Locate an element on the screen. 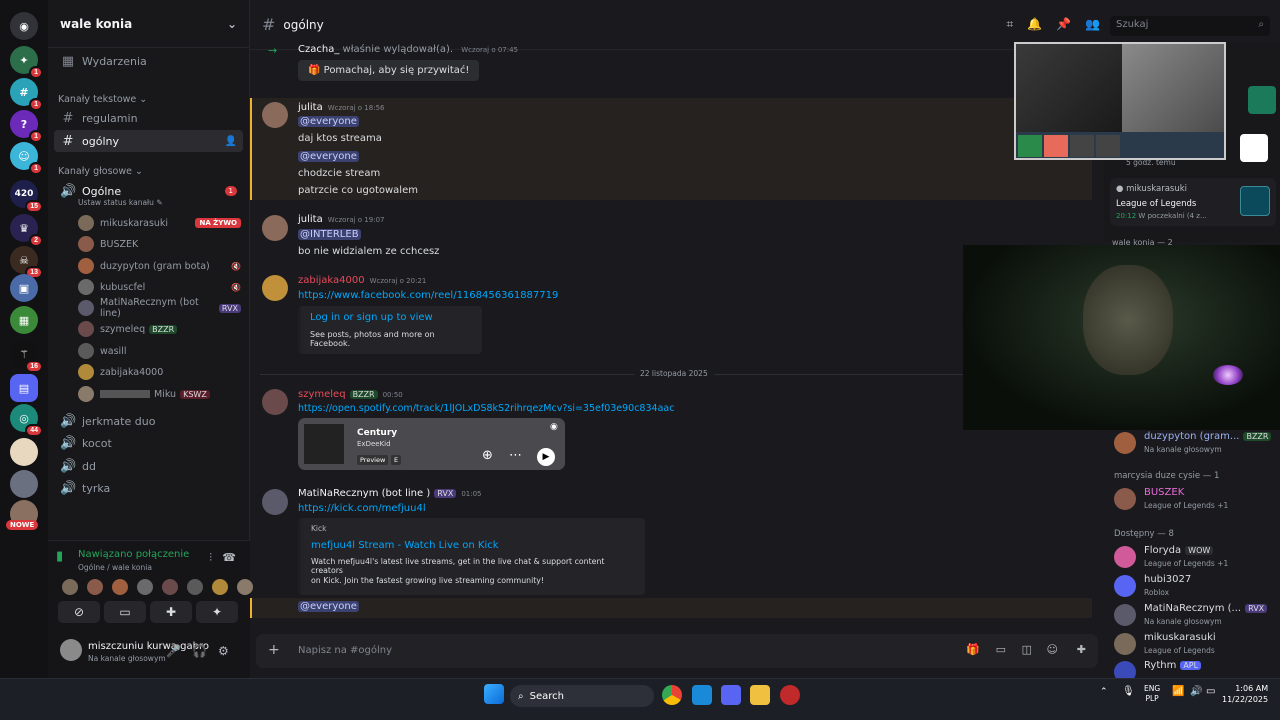 The image size is (1280, 720). play-icon: ▶ is located at coordinates (546, 457).